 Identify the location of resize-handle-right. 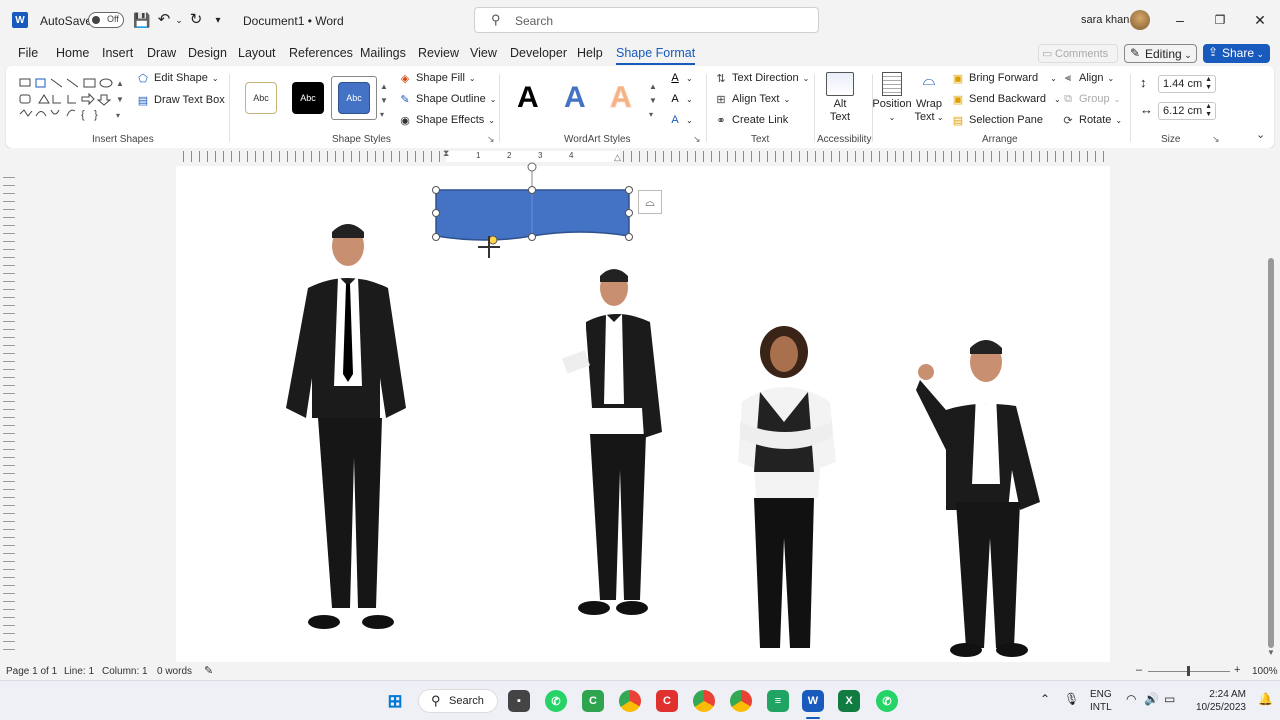
(629, 213).